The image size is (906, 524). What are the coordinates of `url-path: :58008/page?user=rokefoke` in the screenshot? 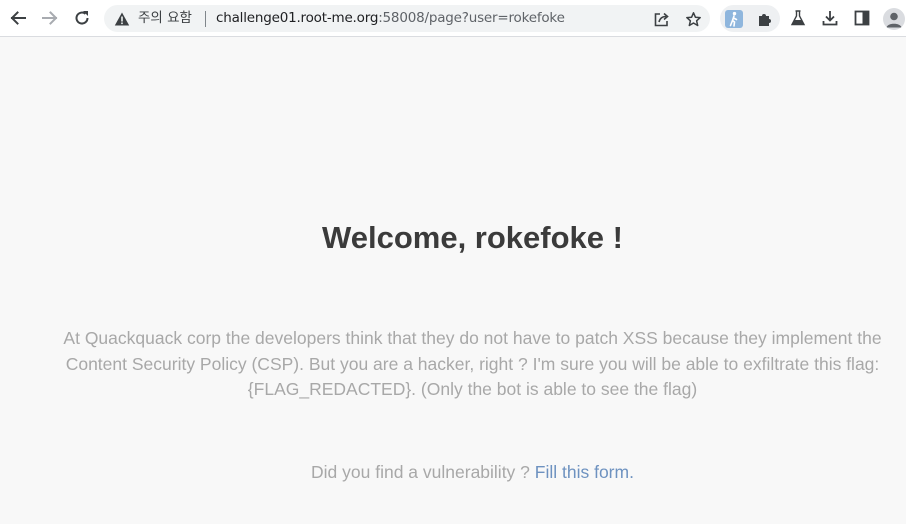 It's located at (471, 18).